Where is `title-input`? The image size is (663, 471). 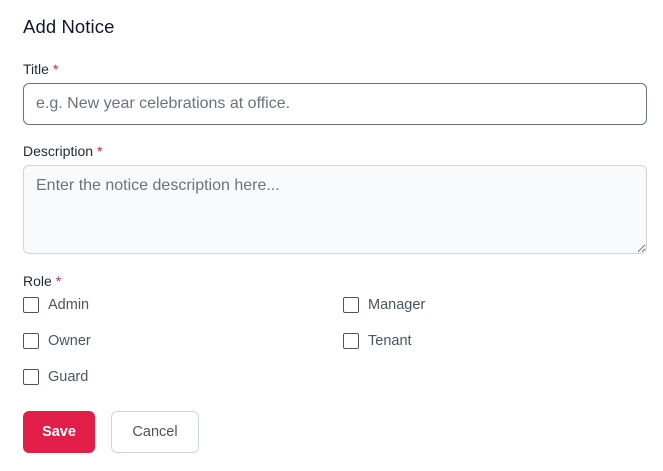 title-input is located at coordinates (335, 104).